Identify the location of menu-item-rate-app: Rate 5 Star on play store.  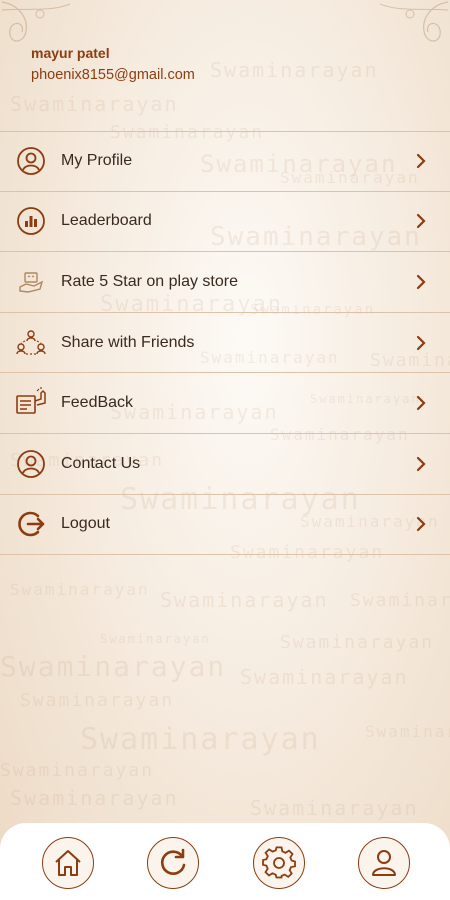
(225, 282).